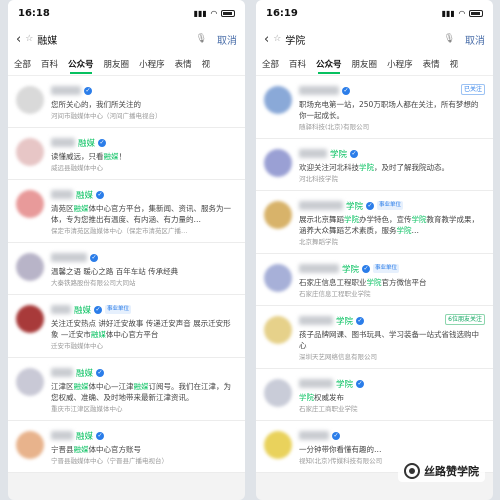 The width and height of the screenshot is (500, 500). Describe the element at coordinates (126, 102) in the screenshot. I see `list-item: ✓ 您所关心的，我们所关注的 河间市融媒体中心（河间广播电视台）` at that location.